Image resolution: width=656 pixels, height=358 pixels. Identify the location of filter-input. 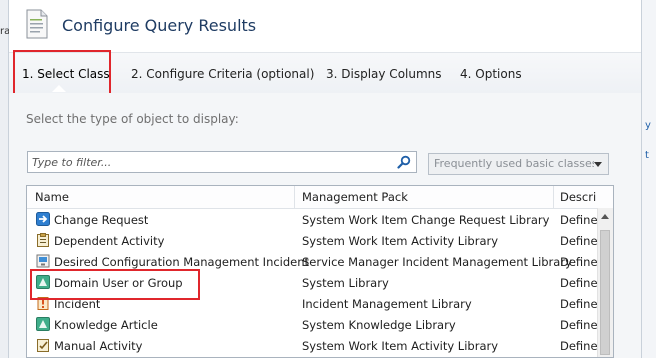
(212, 162).